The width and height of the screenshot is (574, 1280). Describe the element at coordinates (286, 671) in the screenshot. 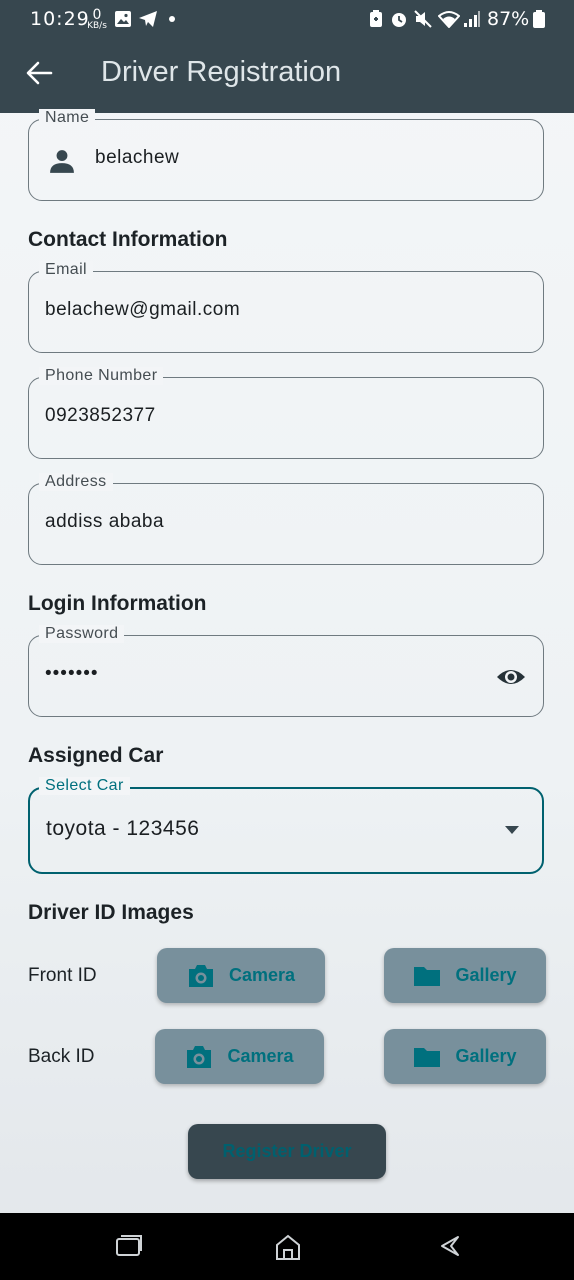

I see `password-field: Password •••••••` at that location.